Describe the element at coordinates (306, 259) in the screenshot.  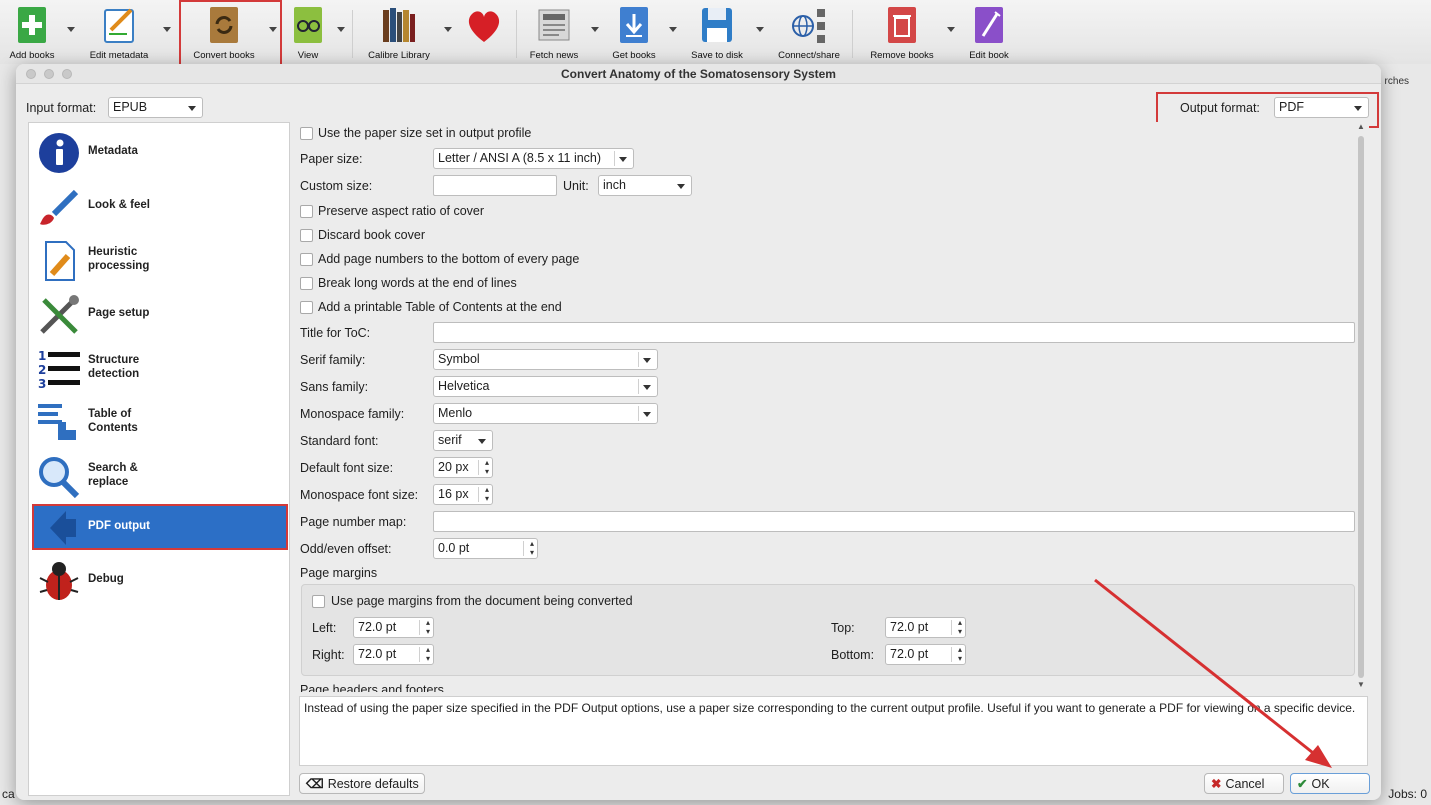
I see `add-page-numbers-checkbox` at that location.